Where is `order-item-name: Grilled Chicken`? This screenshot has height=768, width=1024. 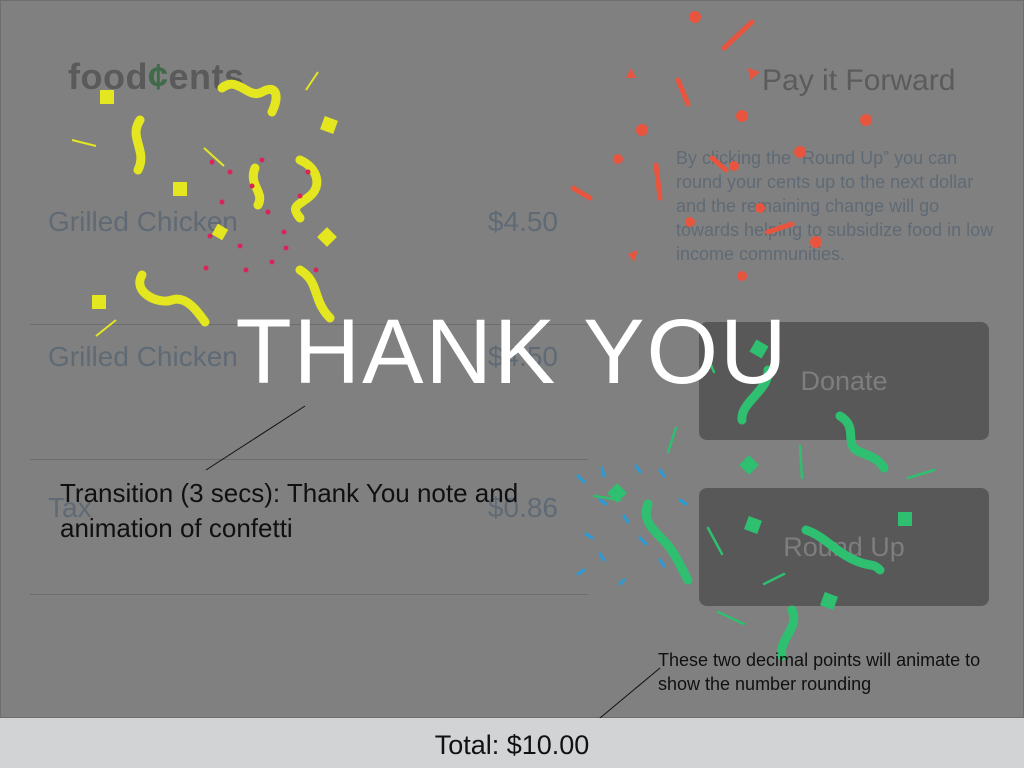 order-item-name: Grilled Chicken is located at coordinates (143, 221).